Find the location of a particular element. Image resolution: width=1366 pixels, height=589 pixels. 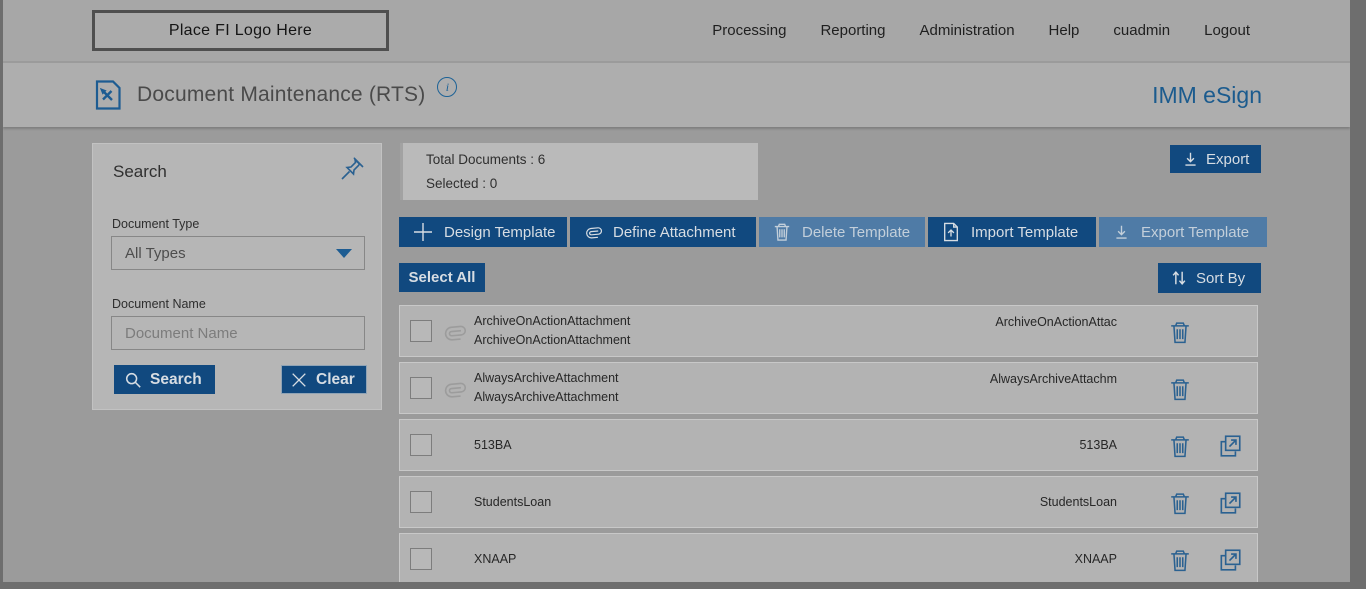

sort-by-button: Sort By is located at coordinates (1209, 278).